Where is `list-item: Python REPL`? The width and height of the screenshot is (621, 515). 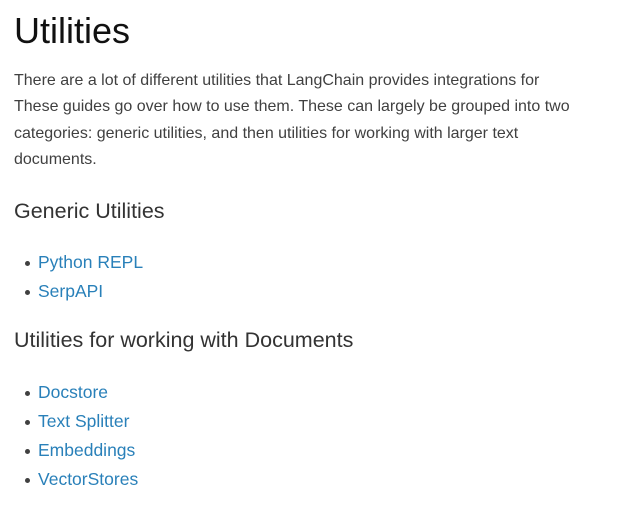
list-item: Python REPL is located at coordinates (78, 262).